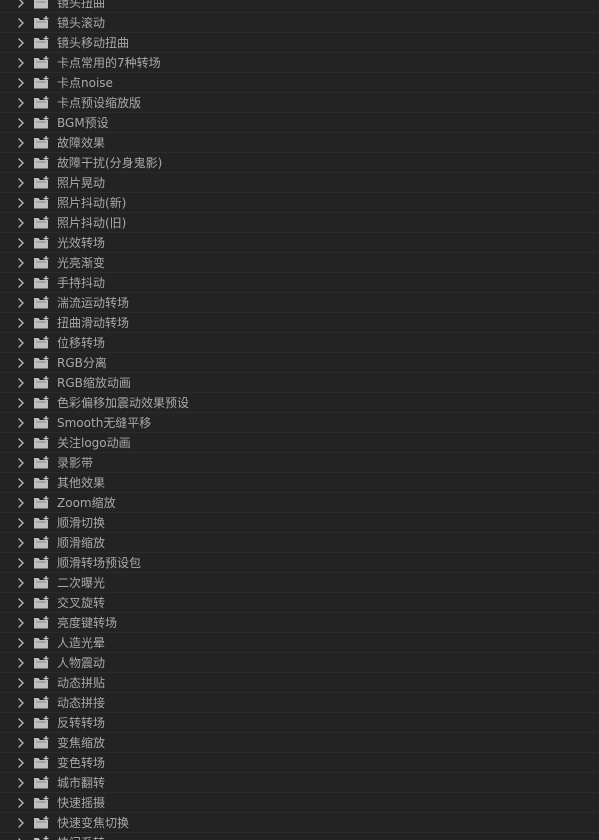  Describe the element at coordinates (299, 123) in the screenshot. I see `preset-folder-row: BGM预设` at that location.